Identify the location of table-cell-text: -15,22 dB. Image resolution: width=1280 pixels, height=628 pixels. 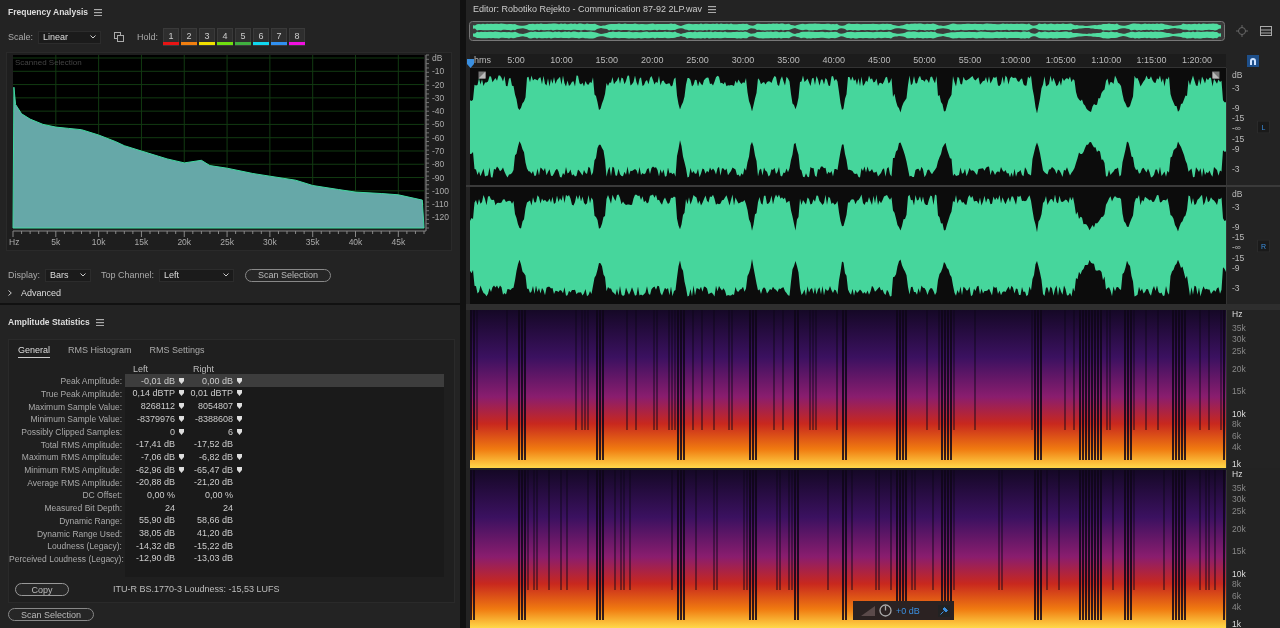
(212, 545).